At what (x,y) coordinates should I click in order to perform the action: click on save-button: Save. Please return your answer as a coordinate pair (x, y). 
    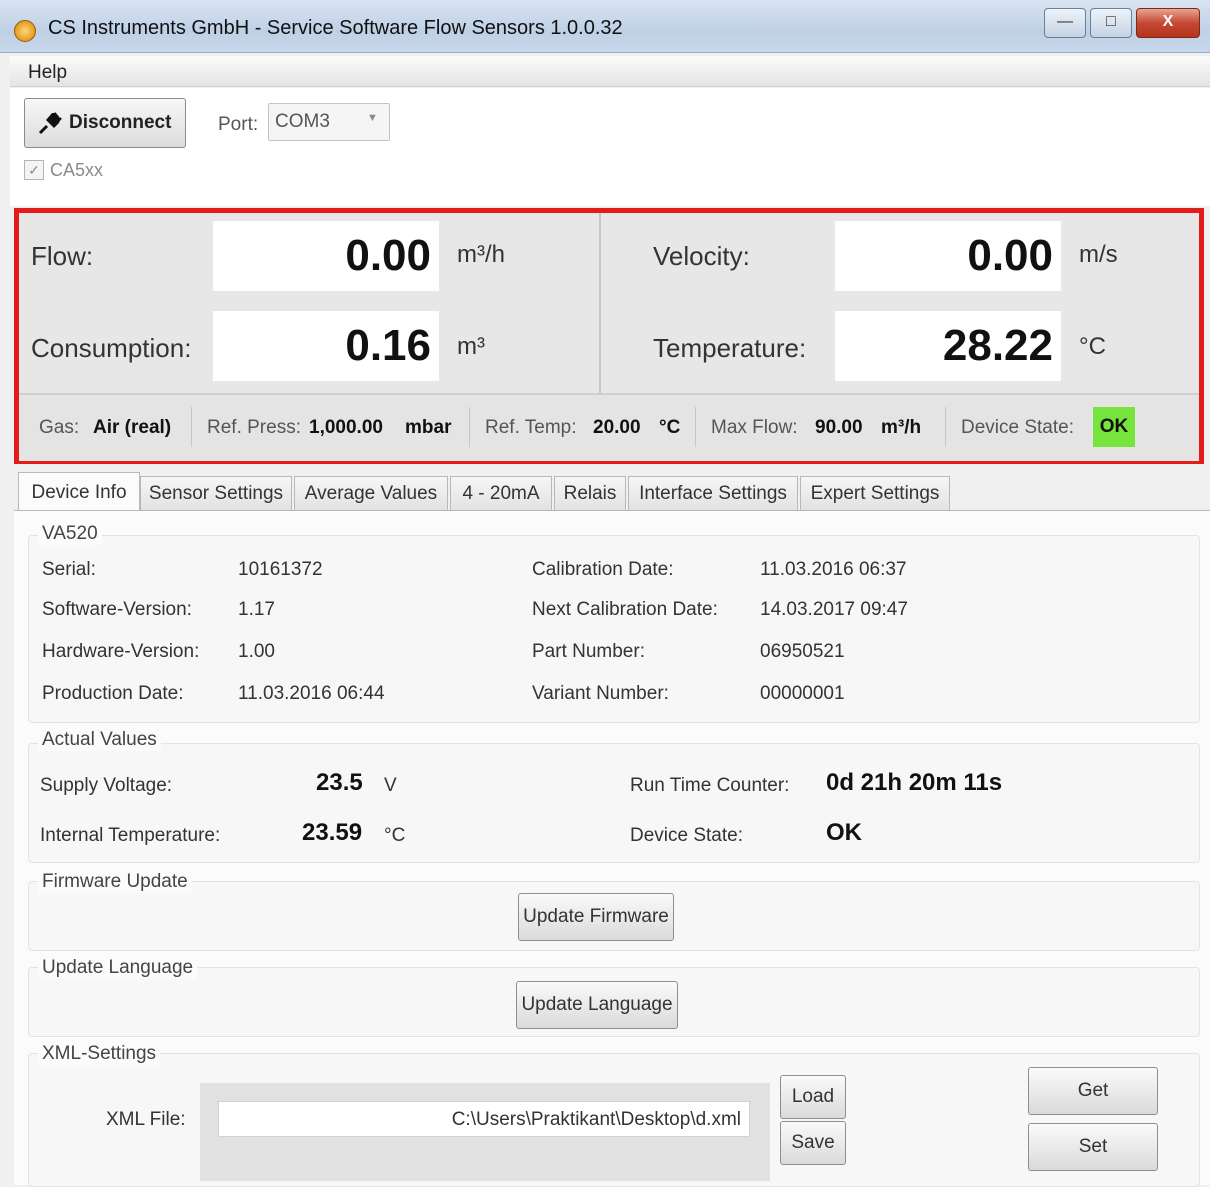
    Looking at the image, I should click on (813, 1143).